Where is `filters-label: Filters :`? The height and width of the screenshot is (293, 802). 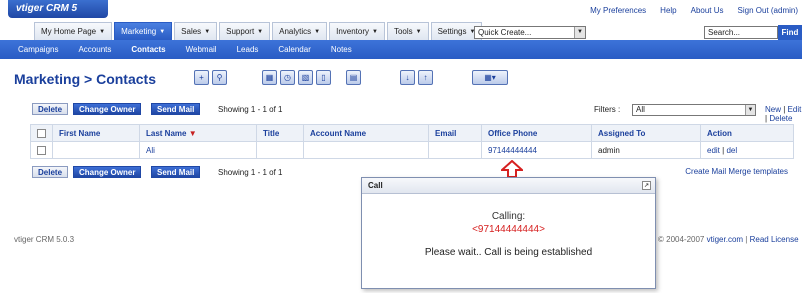
filters-label: Filters : is located at coordinates (607, 109).